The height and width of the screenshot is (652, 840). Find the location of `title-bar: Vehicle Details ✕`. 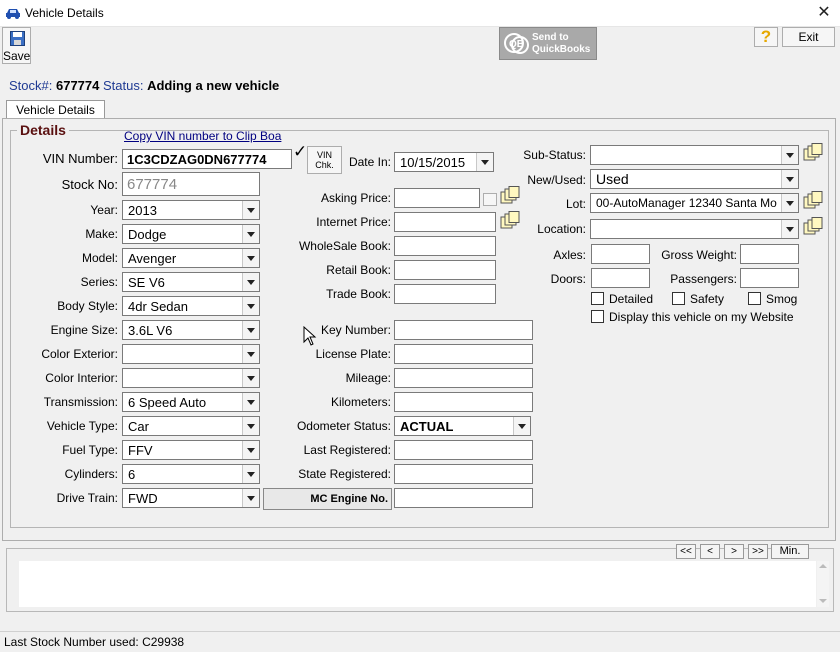

title-bar: Vehicle Details ✕ is located at coordinates (420, 13).